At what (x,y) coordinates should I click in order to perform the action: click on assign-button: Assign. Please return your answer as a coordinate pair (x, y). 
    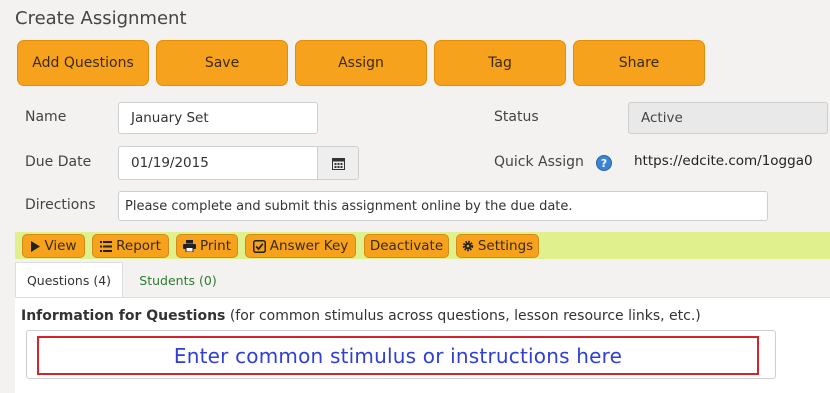
    Looking at the image, I should click on (361, 63).